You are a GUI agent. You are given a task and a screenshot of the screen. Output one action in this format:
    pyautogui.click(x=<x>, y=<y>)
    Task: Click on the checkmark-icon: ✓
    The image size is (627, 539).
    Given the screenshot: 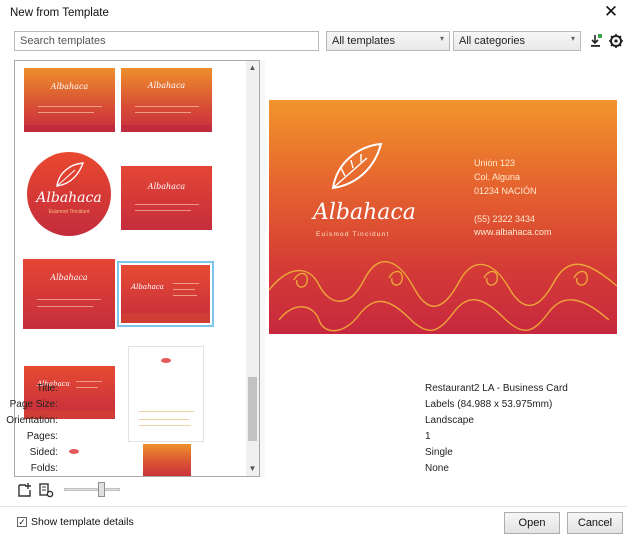 What is the action you would take?
    pyautogui.click(x=22, y=522)
    